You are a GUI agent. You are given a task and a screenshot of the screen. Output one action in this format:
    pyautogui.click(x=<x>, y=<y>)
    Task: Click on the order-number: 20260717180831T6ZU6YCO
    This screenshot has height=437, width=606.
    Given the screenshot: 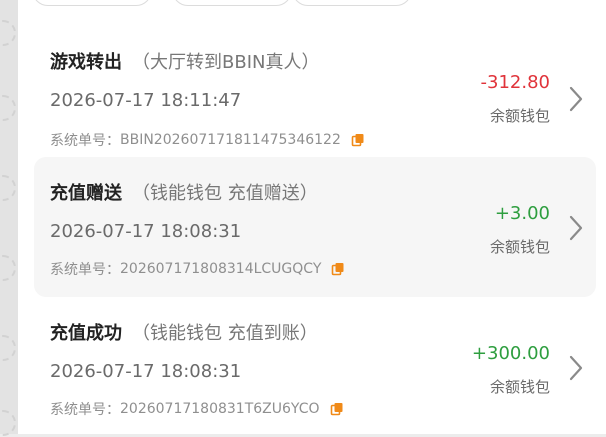 What is the action you would take?
    pyautogui.click(x=220, y=409)
    